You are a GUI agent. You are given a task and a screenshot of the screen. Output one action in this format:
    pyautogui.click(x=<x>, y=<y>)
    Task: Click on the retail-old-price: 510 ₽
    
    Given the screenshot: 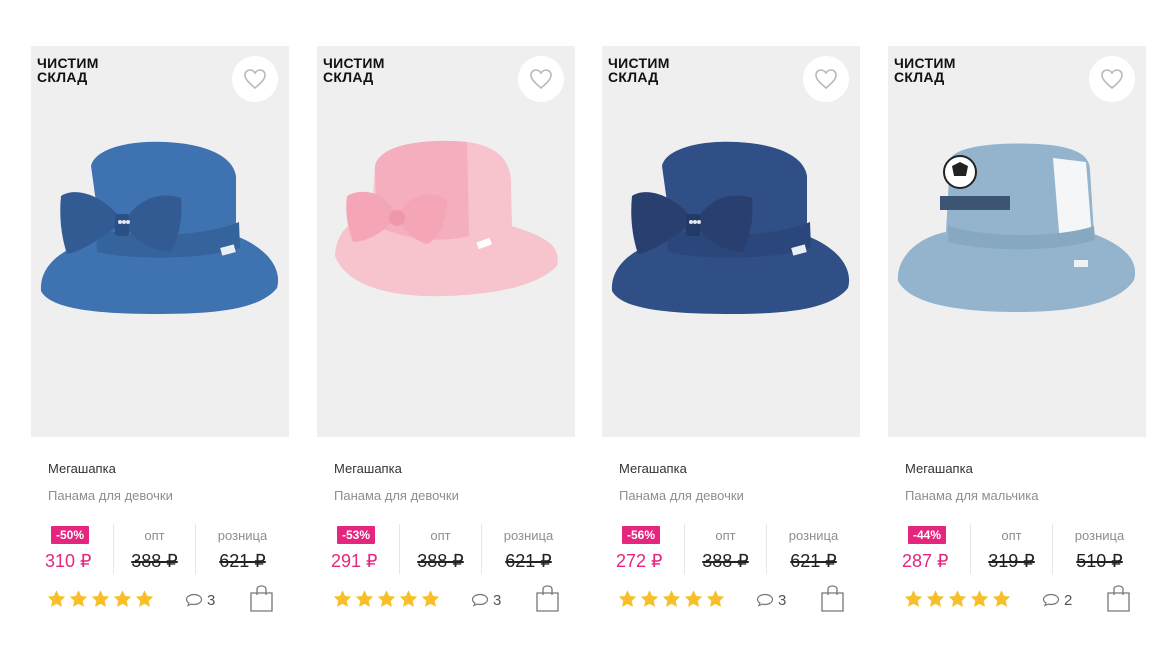 What is the action you would take?
    pyautogui.click(x=1099, y=561)
    